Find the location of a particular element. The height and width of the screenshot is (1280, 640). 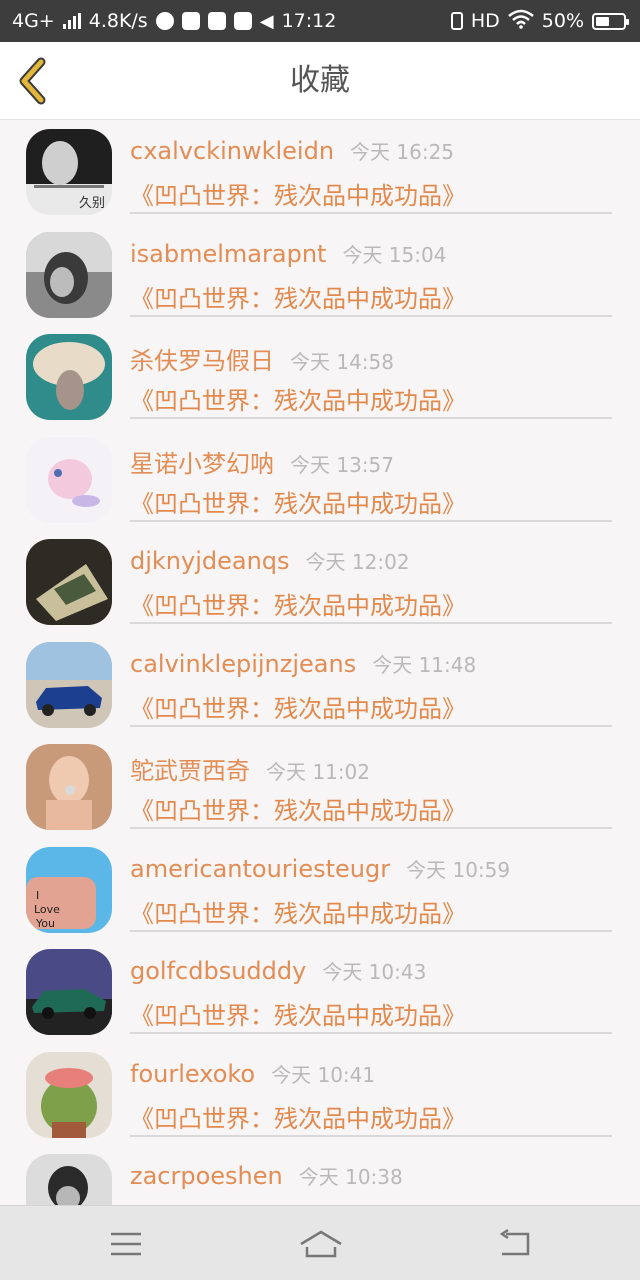

user-name-line: calvinklepijnzjeans 今天 11:48 is located at coordinates (303, 663).